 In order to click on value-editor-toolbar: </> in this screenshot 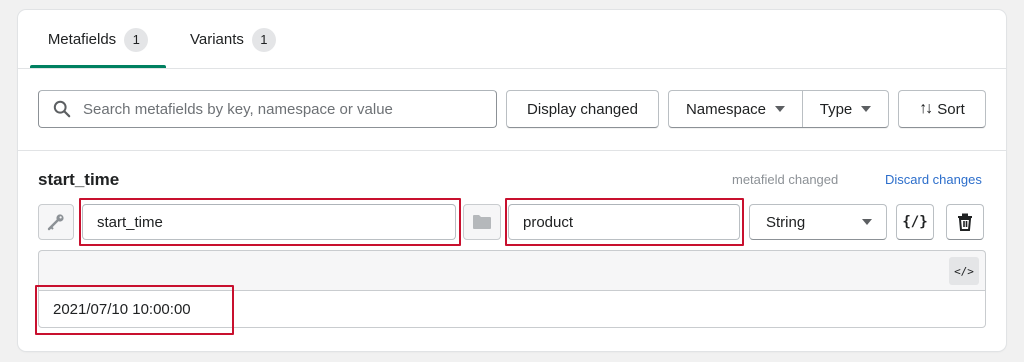, I will do `click(512, 270)`.